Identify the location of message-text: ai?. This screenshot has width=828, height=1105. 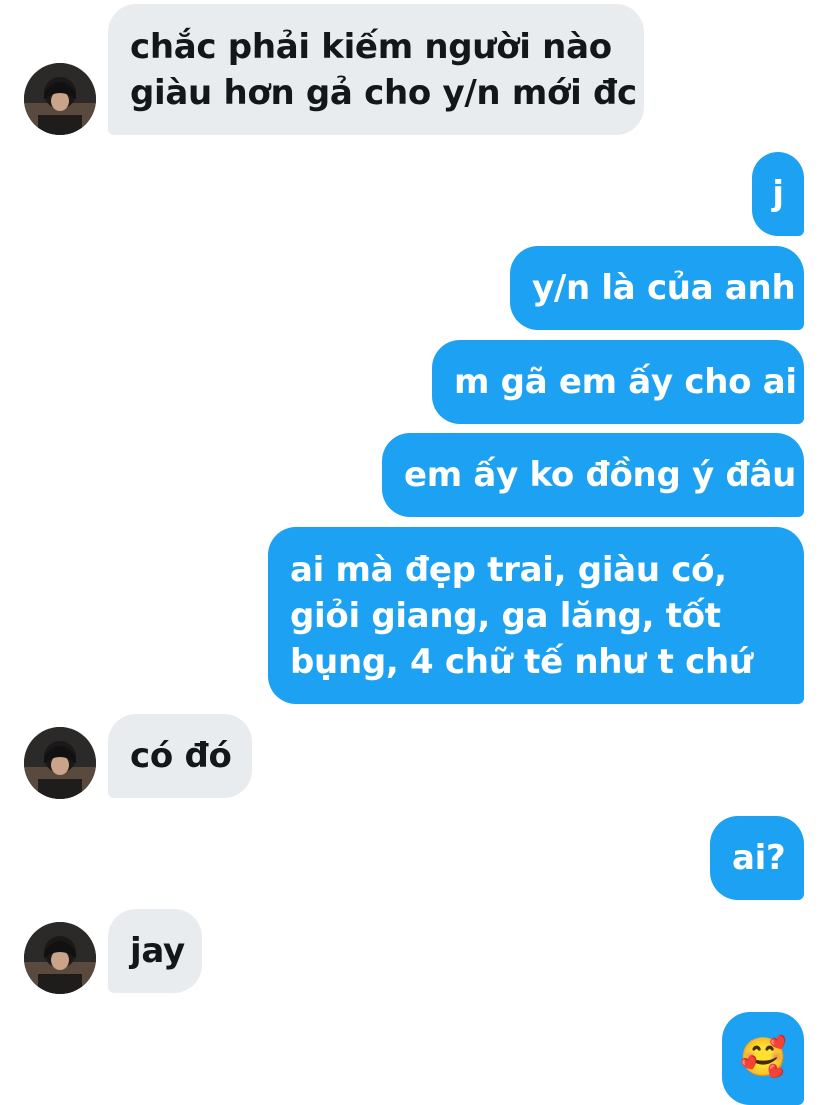
(759, 858).